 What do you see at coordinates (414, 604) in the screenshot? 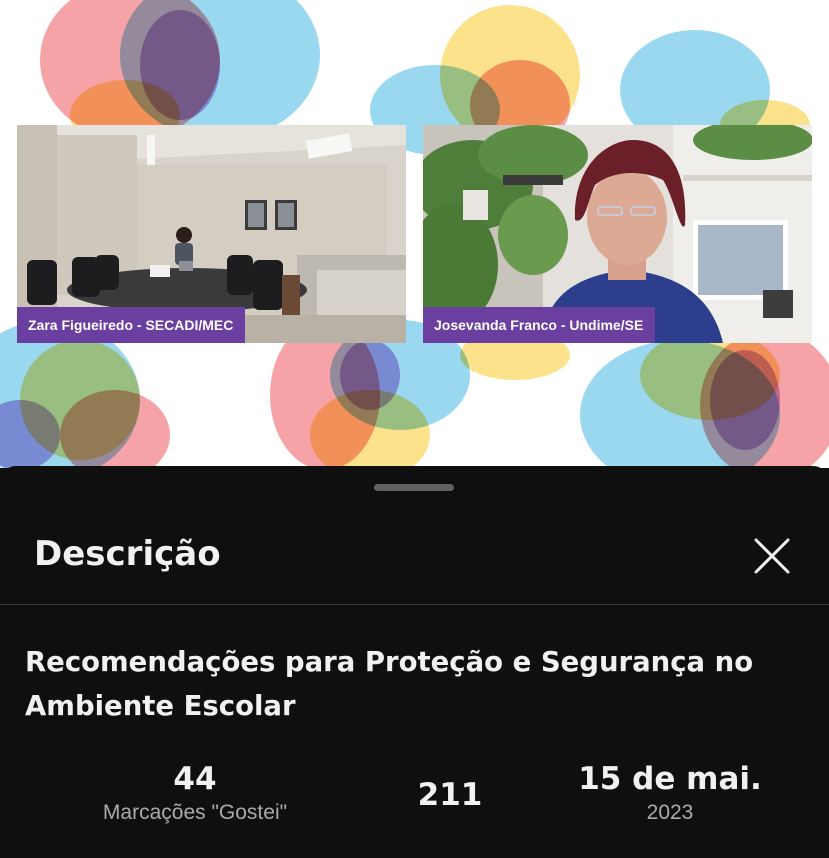
I see `divider` at bounding box center [414, 604].